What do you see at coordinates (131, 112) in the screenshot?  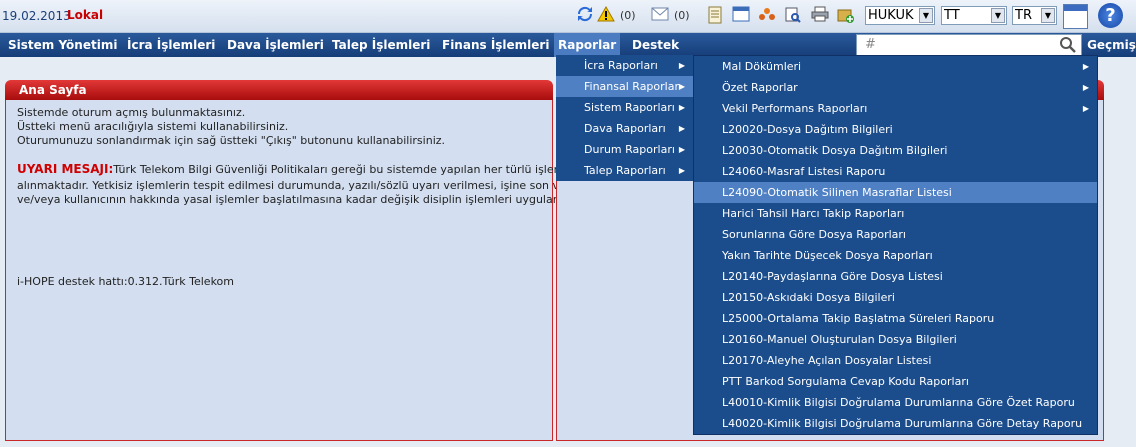 I see `home-line-1: Sistemde oturum açmış bulunmaktasınız.` at bounding box center [131, 112].